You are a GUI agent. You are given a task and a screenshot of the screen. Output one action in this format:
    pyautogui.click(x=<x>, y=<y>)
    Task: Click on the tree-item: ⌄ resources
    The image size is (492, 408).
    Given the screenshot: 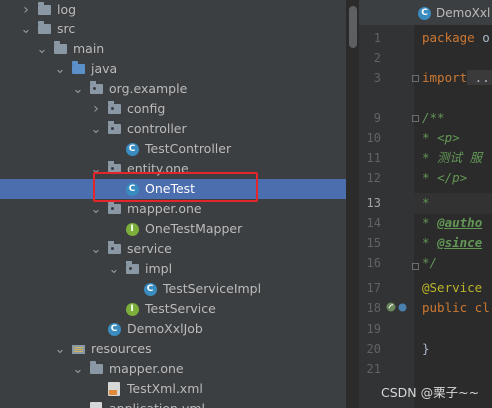 What is the action you would take?
    pyautogui.click(x=173, y=349)
    